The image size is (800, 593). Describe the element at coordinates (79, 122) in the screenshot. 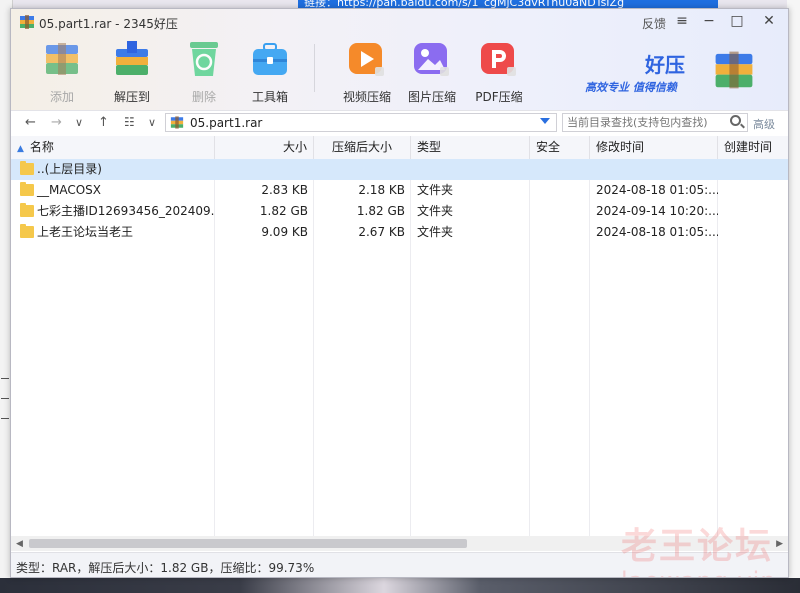

I see `history-dropdown-icon: ∨` at that location.